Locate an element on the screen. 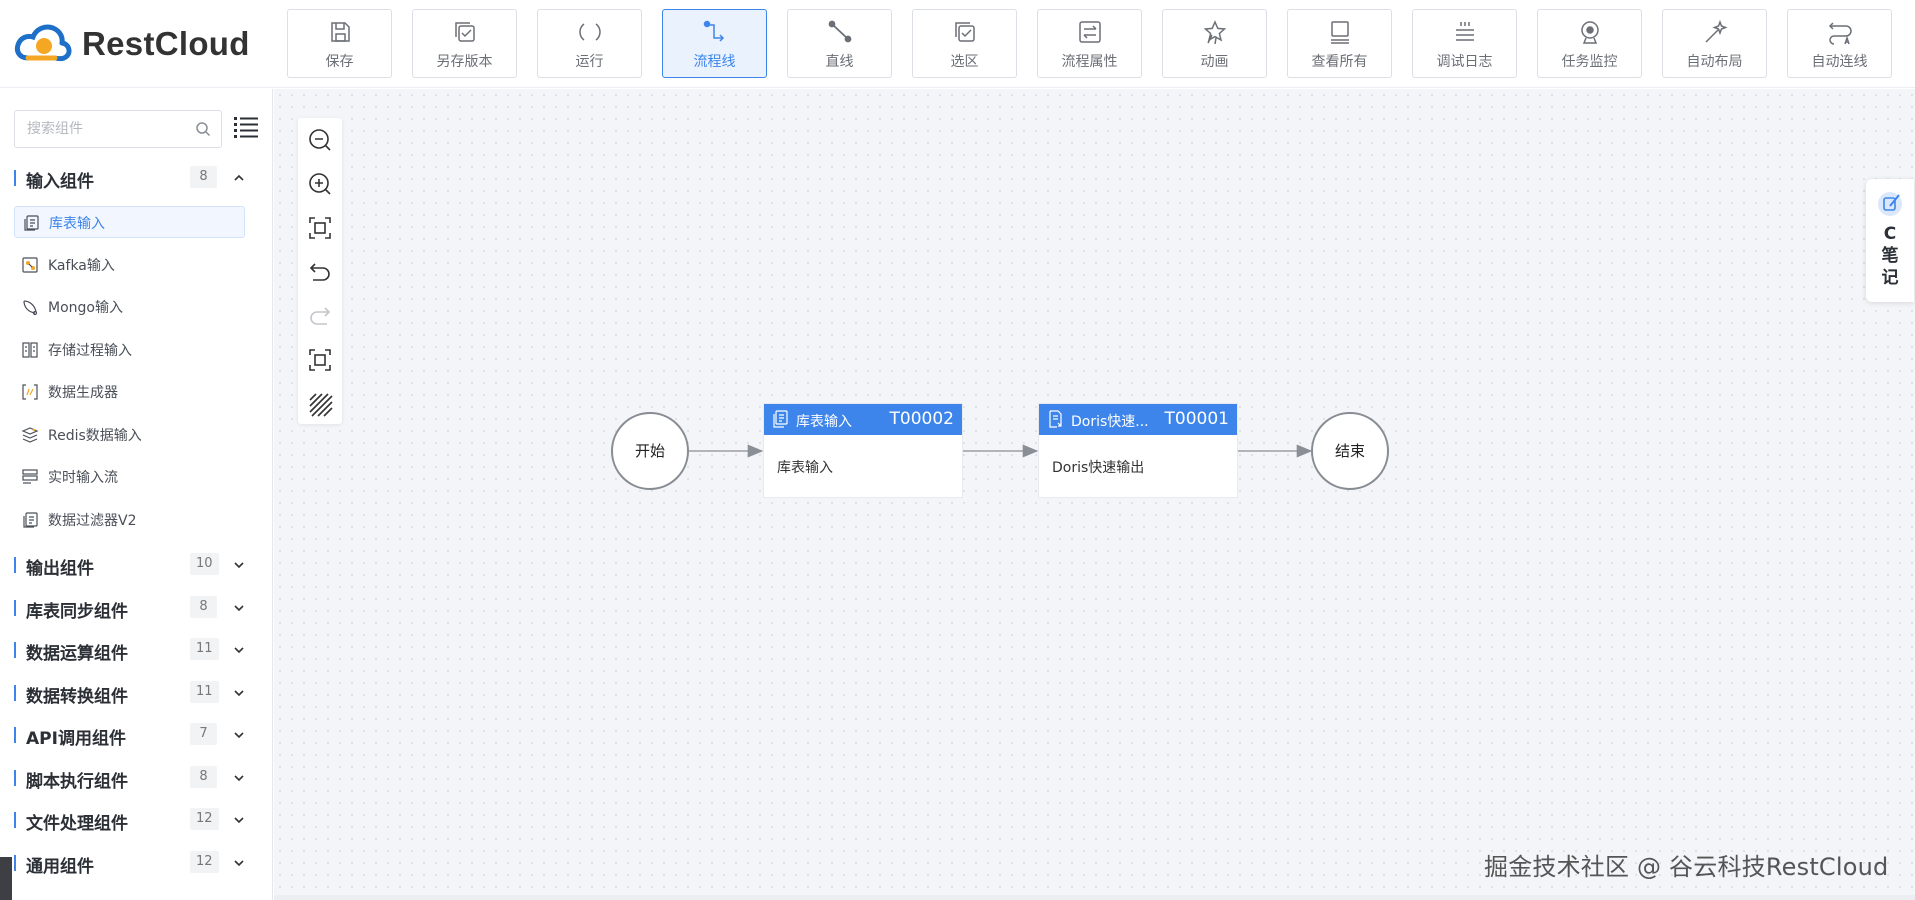 This screenshot has height=900, width=1915. category-label: 库表同步组件 is located at coordinates (77, 612).